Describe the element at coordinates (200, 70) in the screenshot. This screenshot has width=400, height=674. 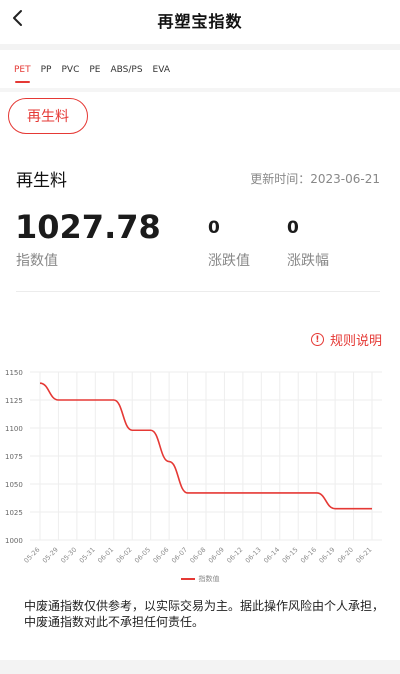
I see `material-tabs: PET PP PVC PE ABS/PS EVA` at that location.